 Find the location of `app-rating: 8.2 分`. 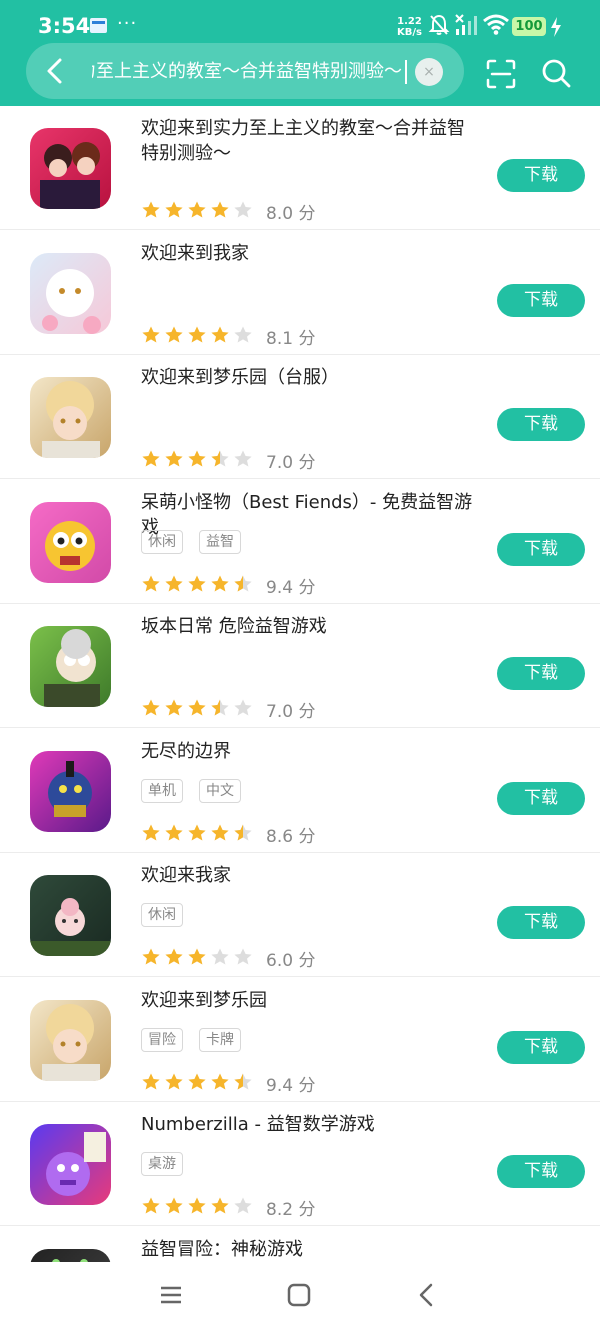

app-rating: 8.2 分 is located at coordinates (228, 1207).